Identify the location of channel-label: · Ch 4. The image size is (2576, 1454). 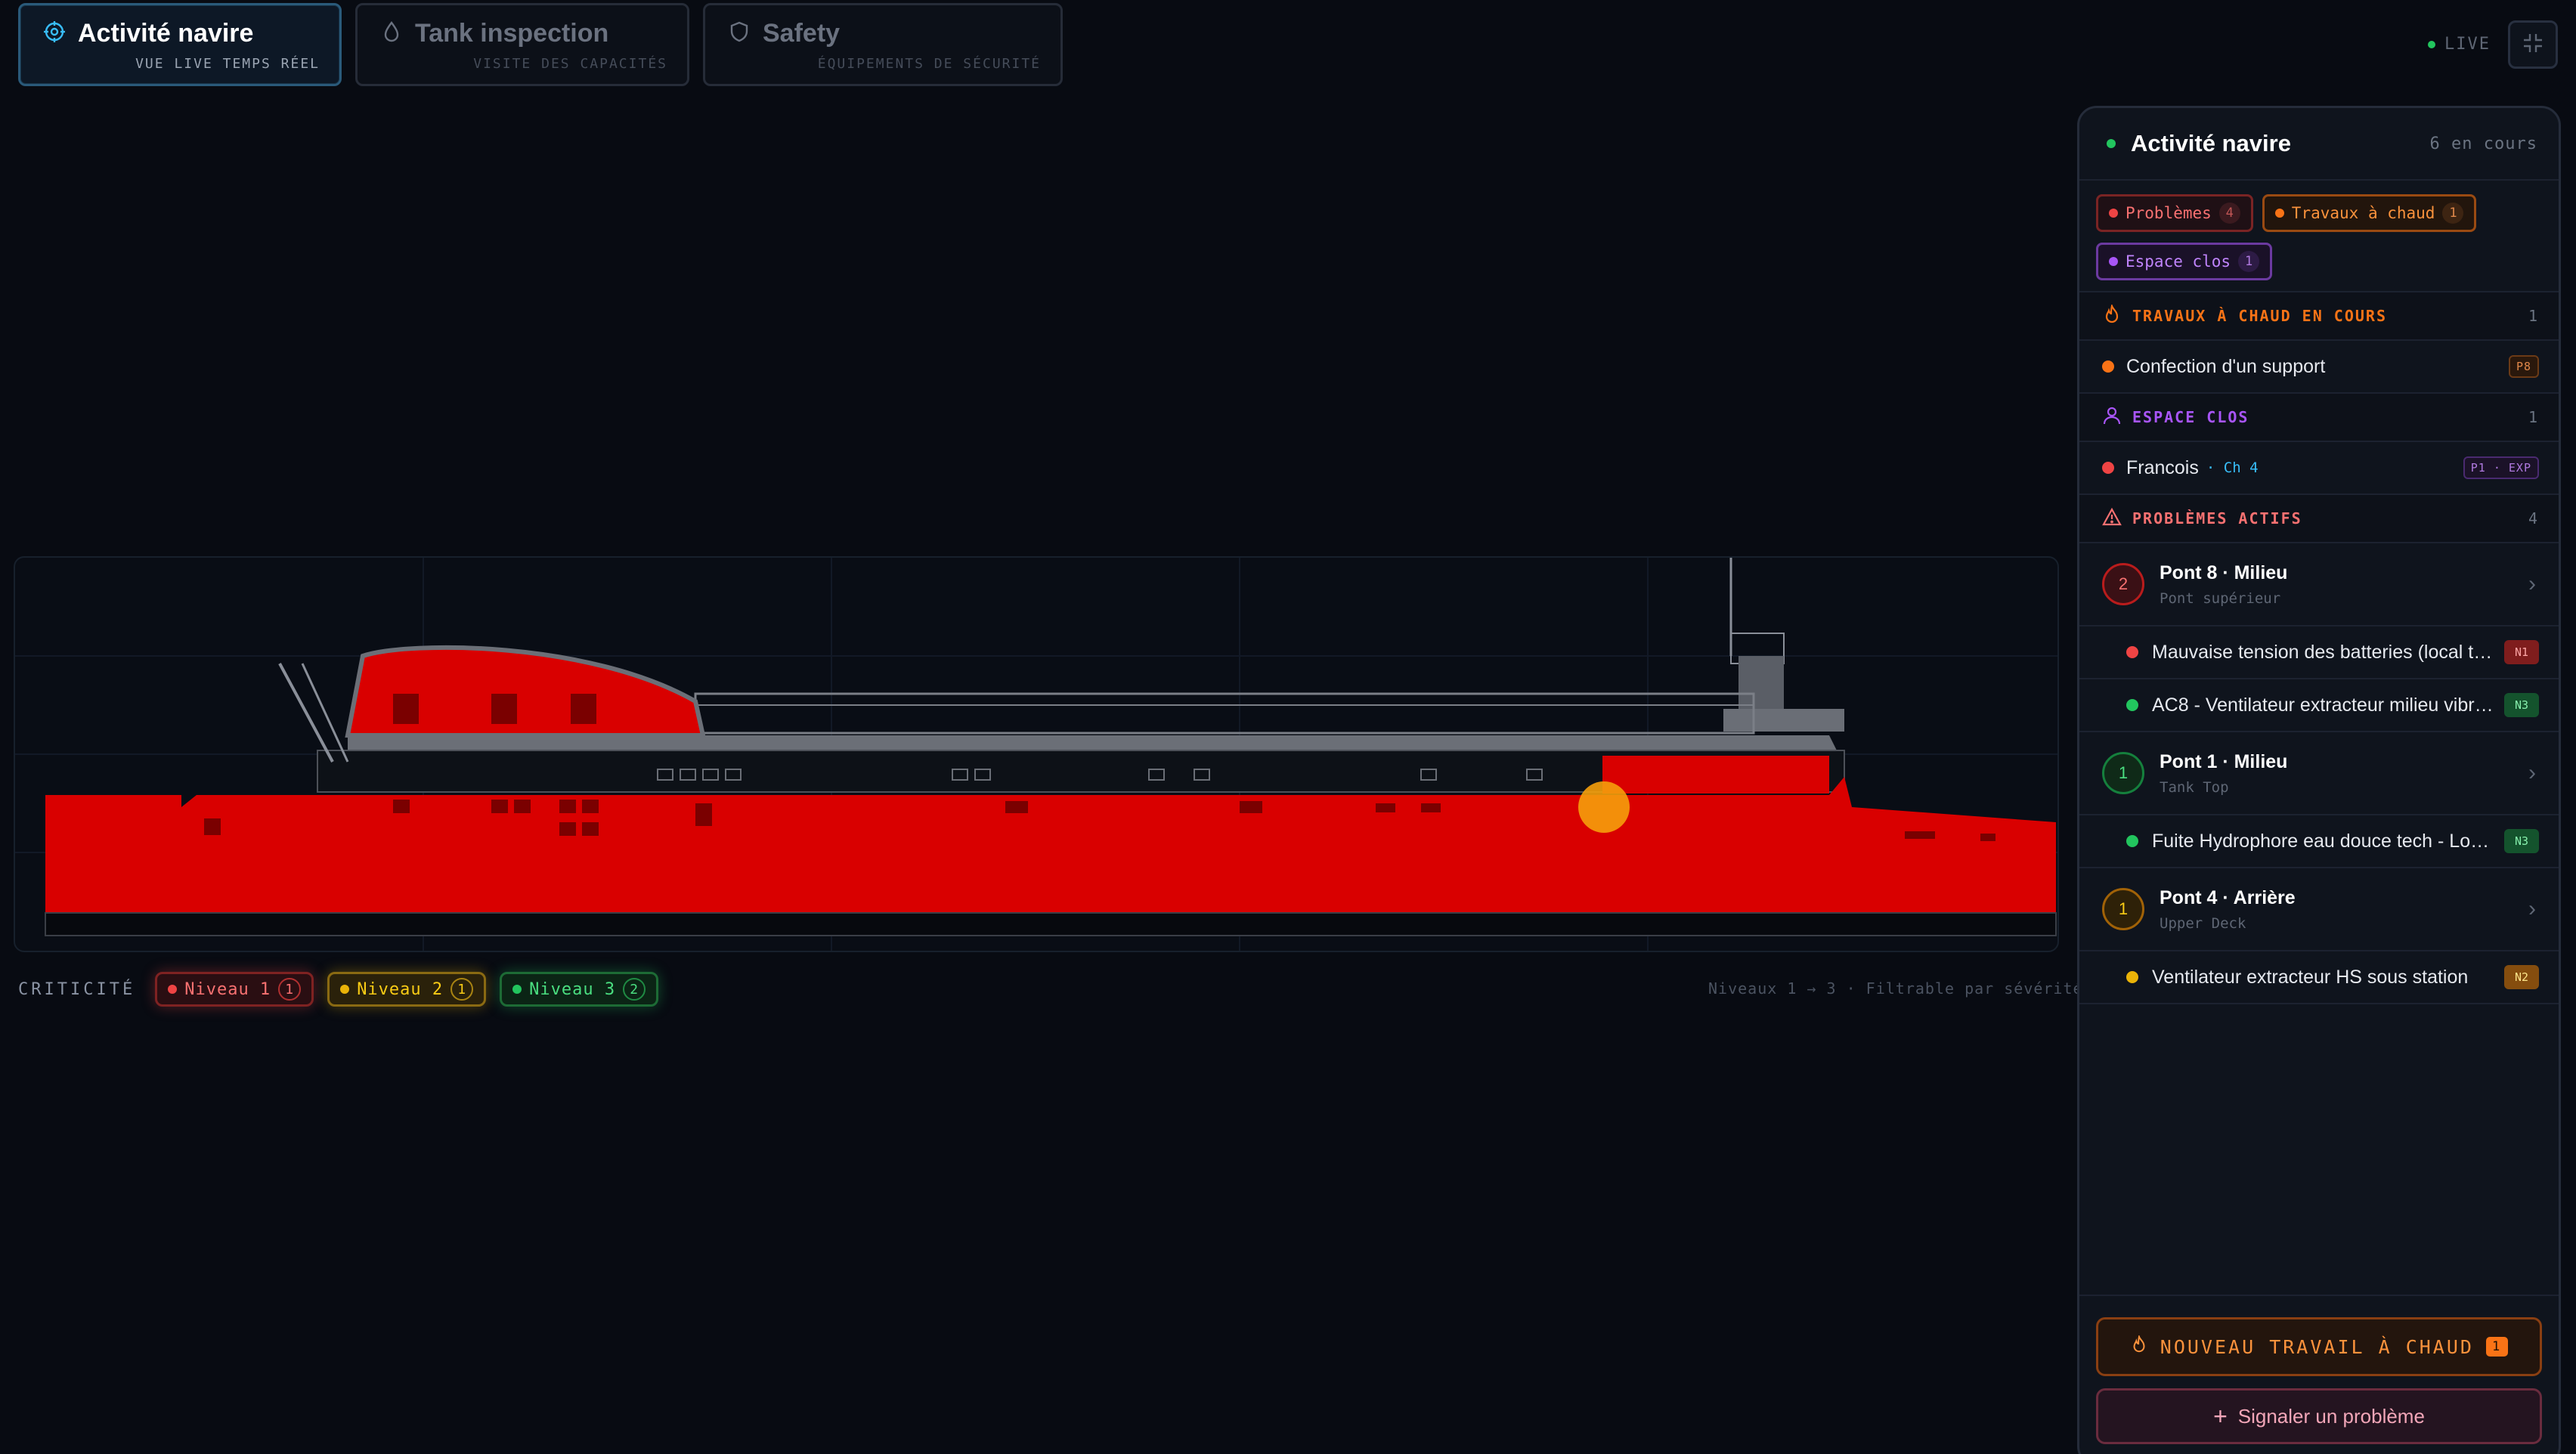
(2232, 467).